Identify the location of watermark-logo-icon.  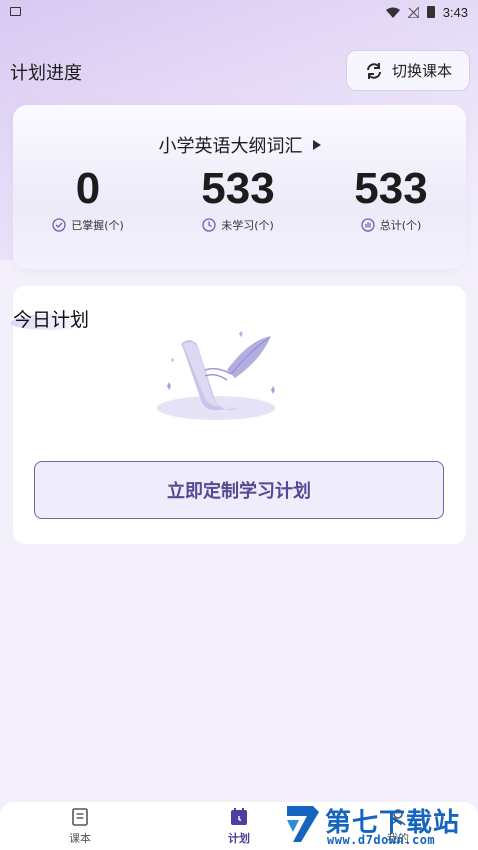
(303, 824).